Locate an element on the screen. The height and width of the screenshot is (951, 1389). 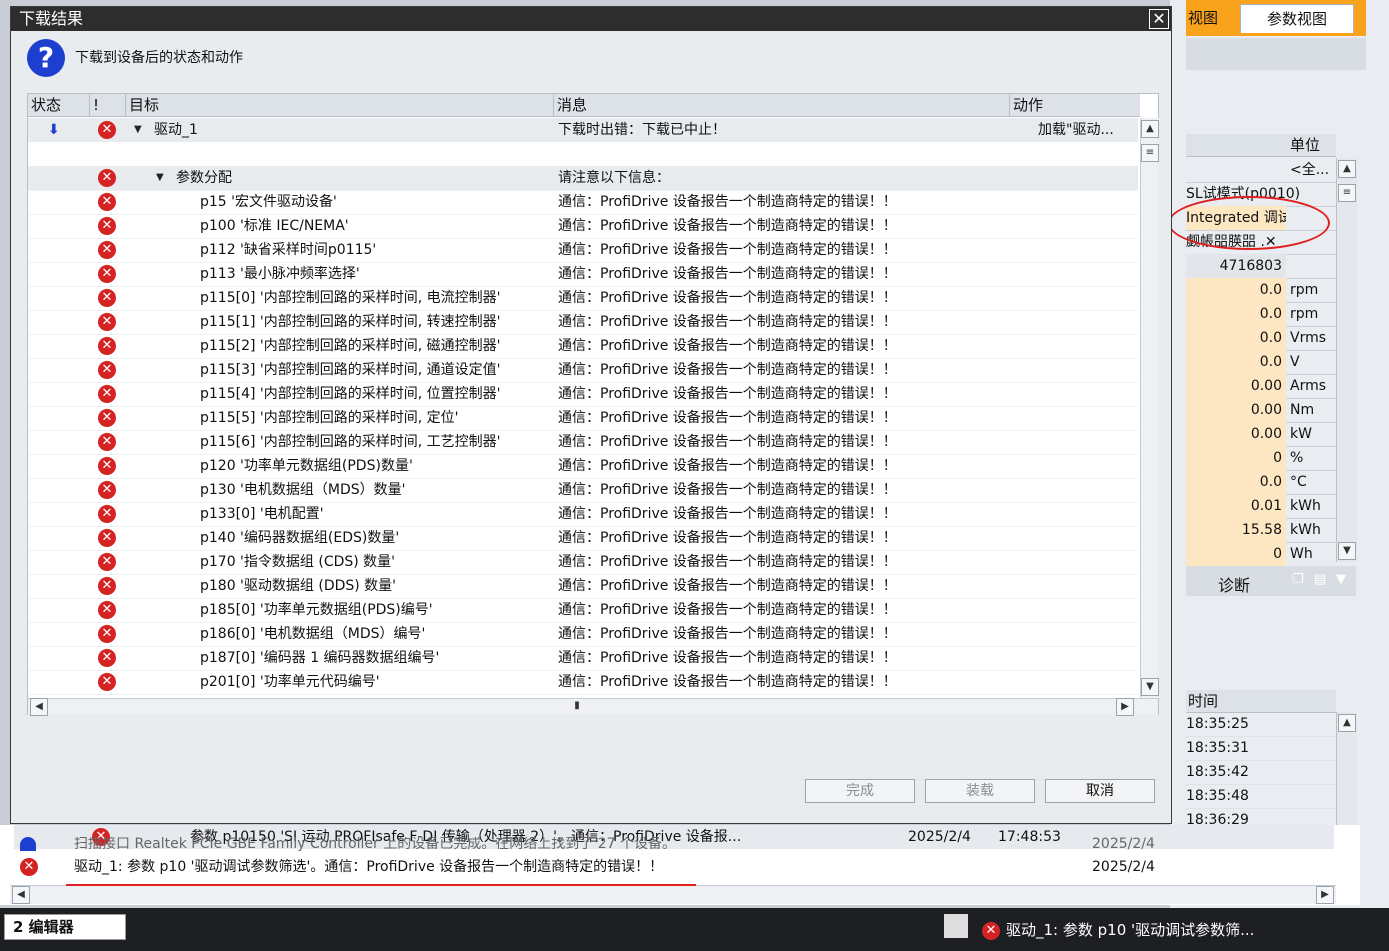
restore-icon: ❐ is located at coordinates (1298, 579).